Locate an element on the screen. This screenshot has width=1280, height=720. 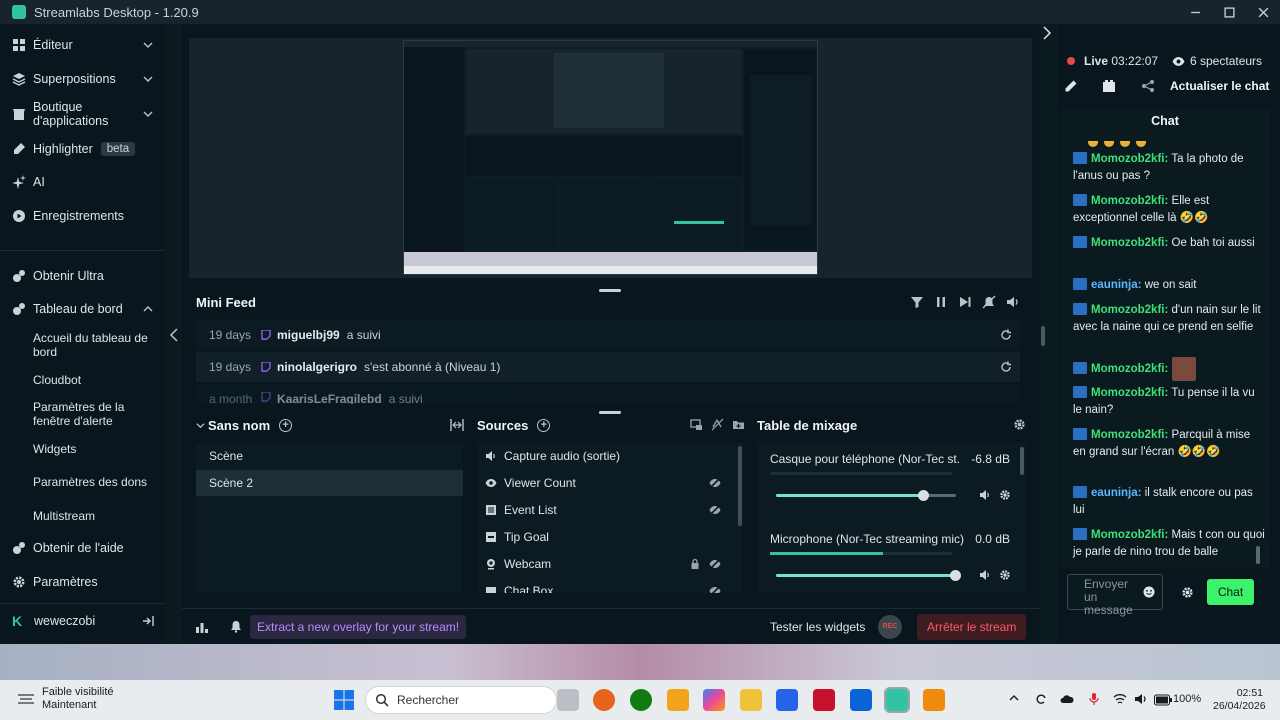
chat-scrollbar is located at coordinates (1258, 555).